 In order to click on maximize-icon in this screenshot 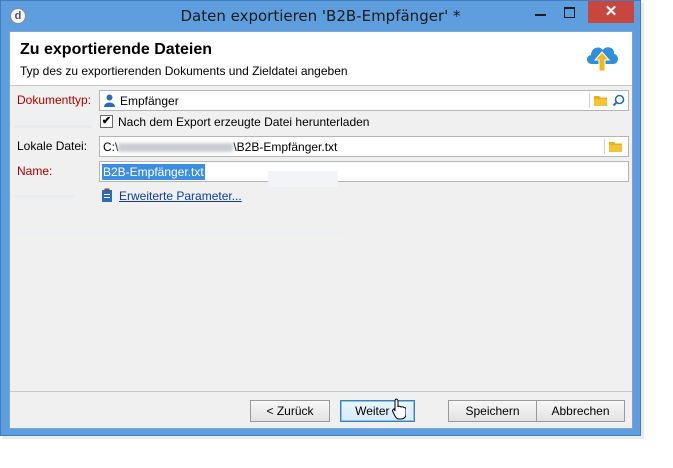, I will do `click(569, 12)`.